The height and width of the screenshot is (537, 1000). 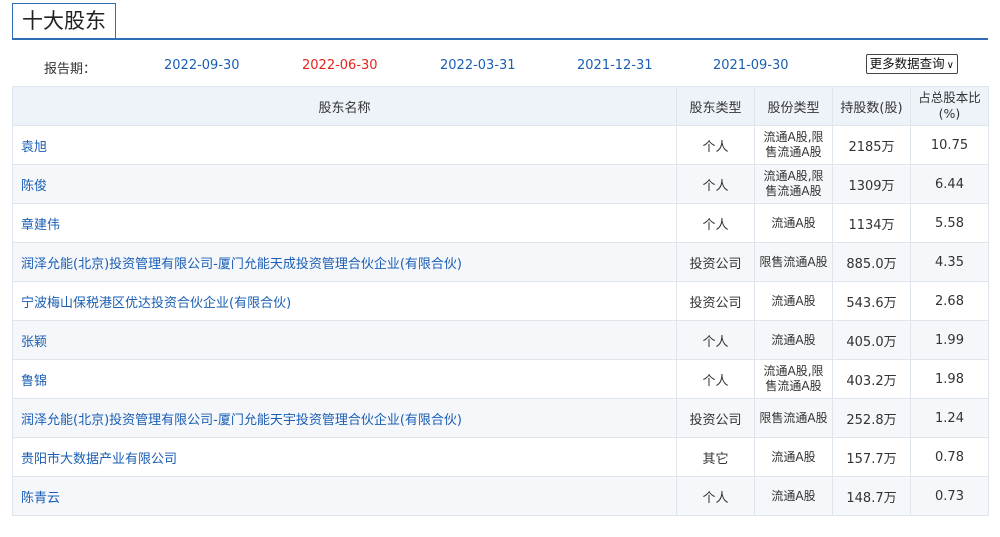 I want to click on shares-held-cell: 157.7万, so click(x=871, y=457).